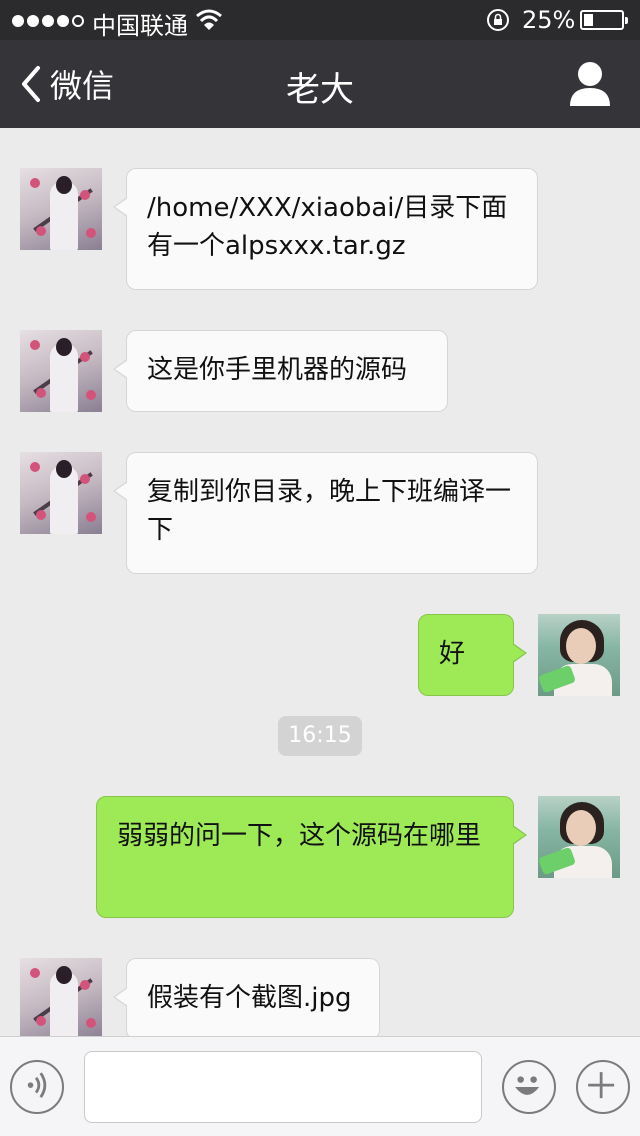 The width and height of the screenshot is (640, 1136). What do you see at coordinates (246, 997) in the screenshot?
I see `message-bubble-incoming: 假装有个截图.jpg` at bounding box center [246, 997].